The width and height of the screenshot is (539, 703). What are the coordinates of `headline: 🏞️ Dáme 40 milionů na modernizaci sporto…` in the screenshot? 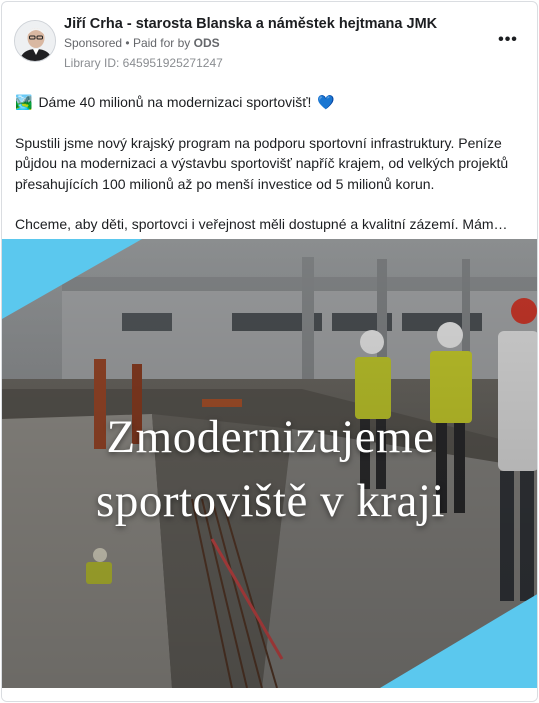 It's located at (270, 102).